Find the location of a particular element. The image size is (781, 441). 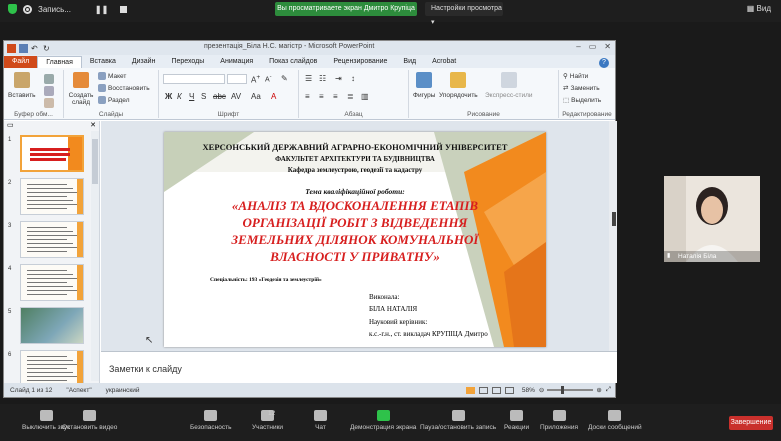

toolbar-smile-button: Реакции is located at coordinates (516, 420).